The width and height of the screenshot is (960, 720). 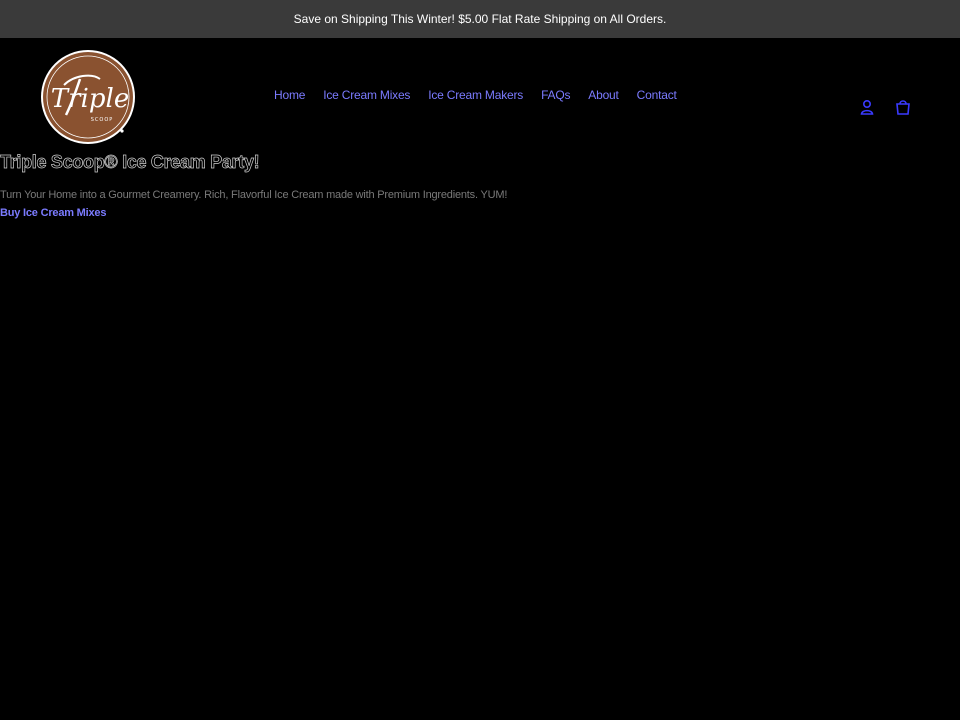 I want to click on cart-icon, so click(x=903, y=107).